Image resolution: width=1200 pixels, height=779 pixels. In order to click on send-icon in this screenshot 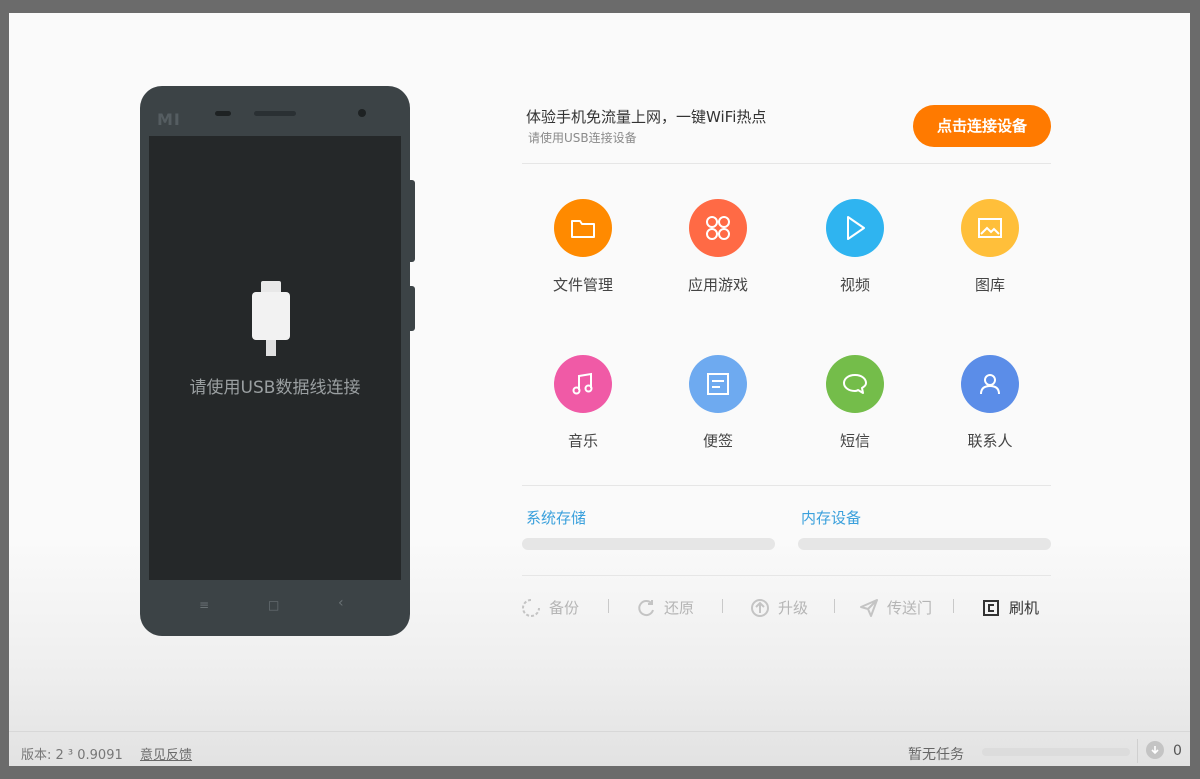, I will do `click(869, 608)`.